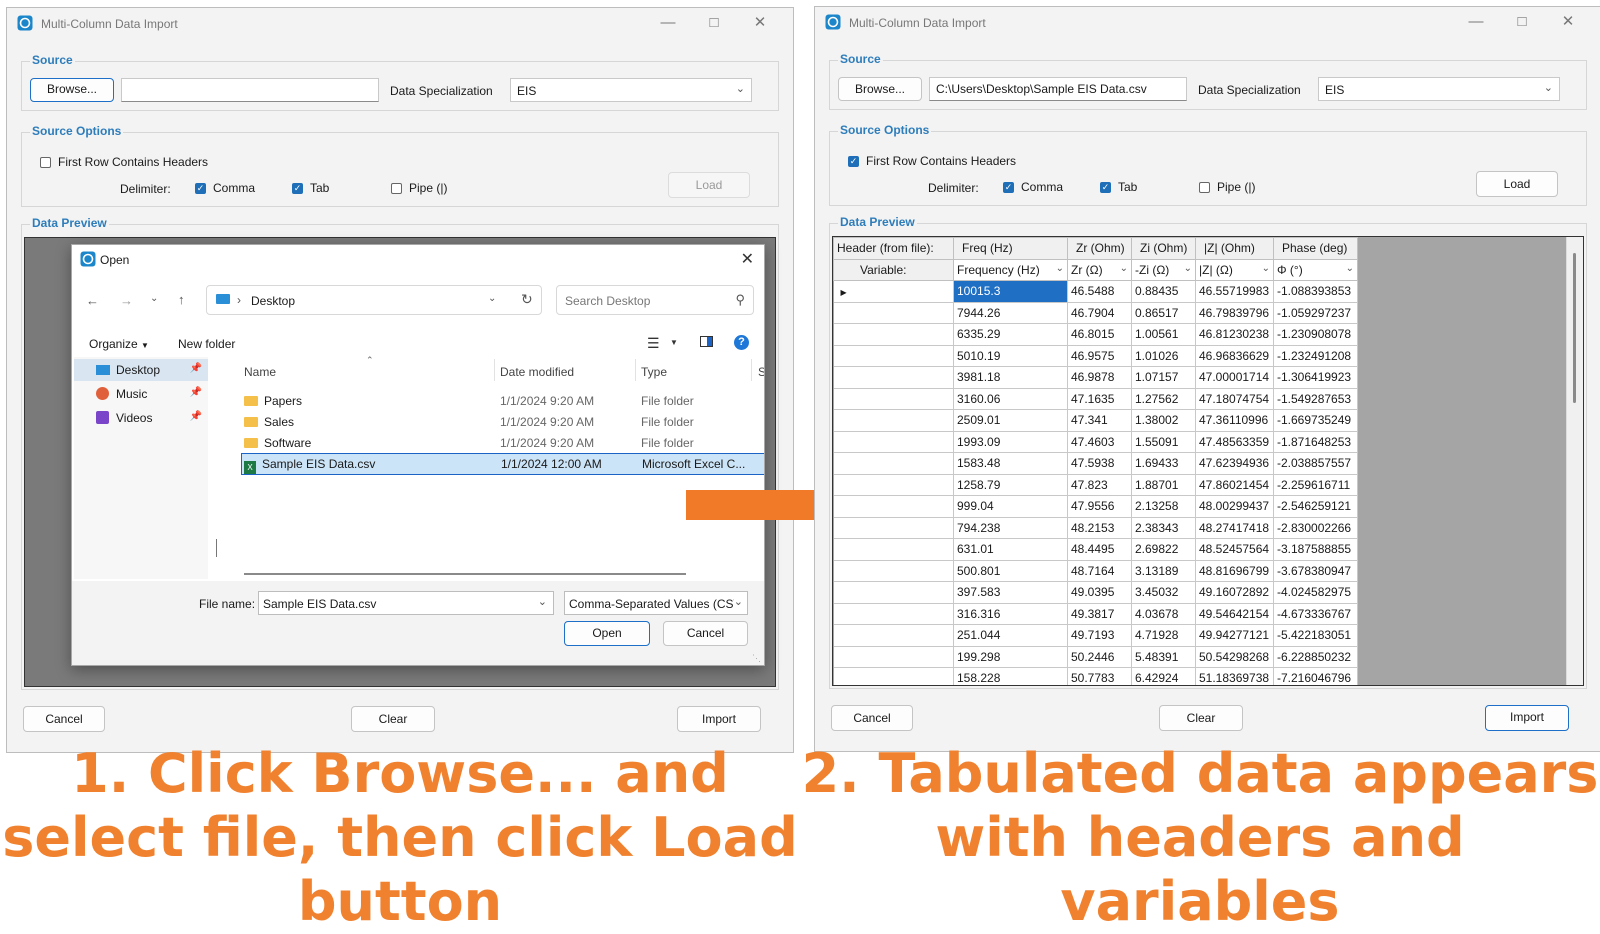 The height and width of the screenshot is (934, 1600). What do you see at coordinates (1234, 506) in the screenshot?
I see `table-cell: 48.00299437` at bounding box center [1234, 506].